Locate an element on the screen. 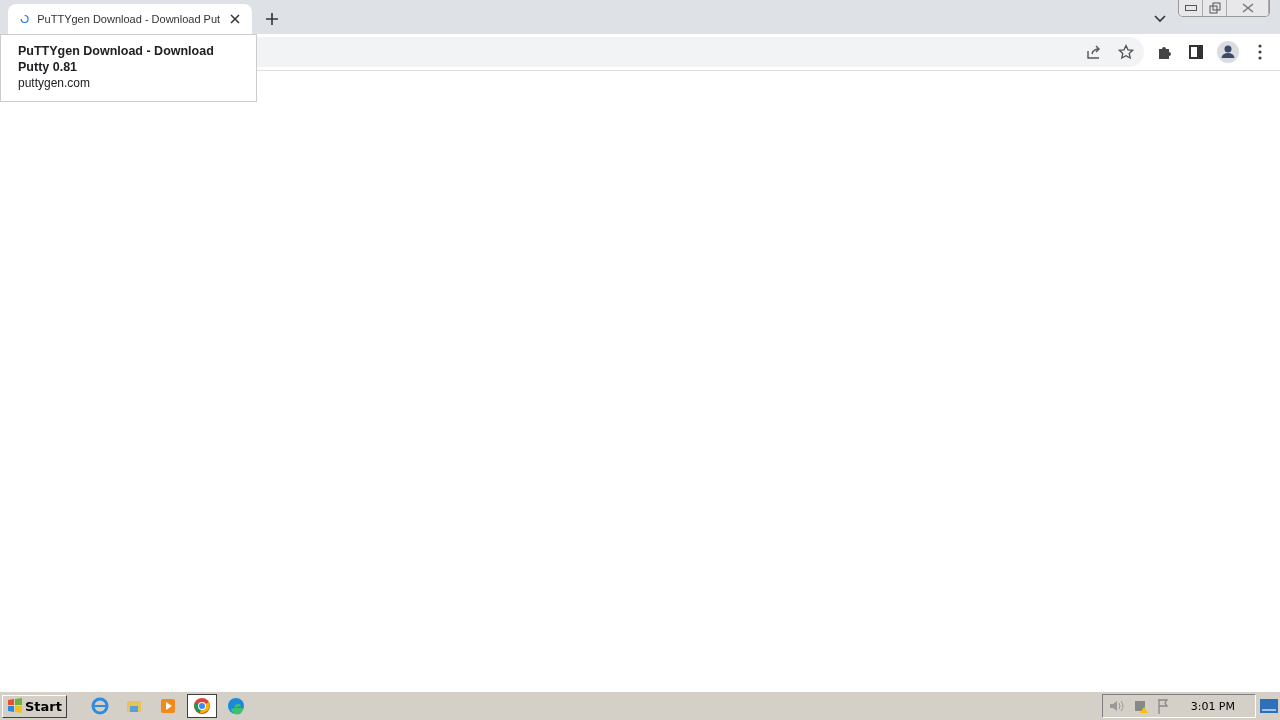 This screenshot has width=1280, height=720. minimize-icon is located at coordinates (1190, 8).